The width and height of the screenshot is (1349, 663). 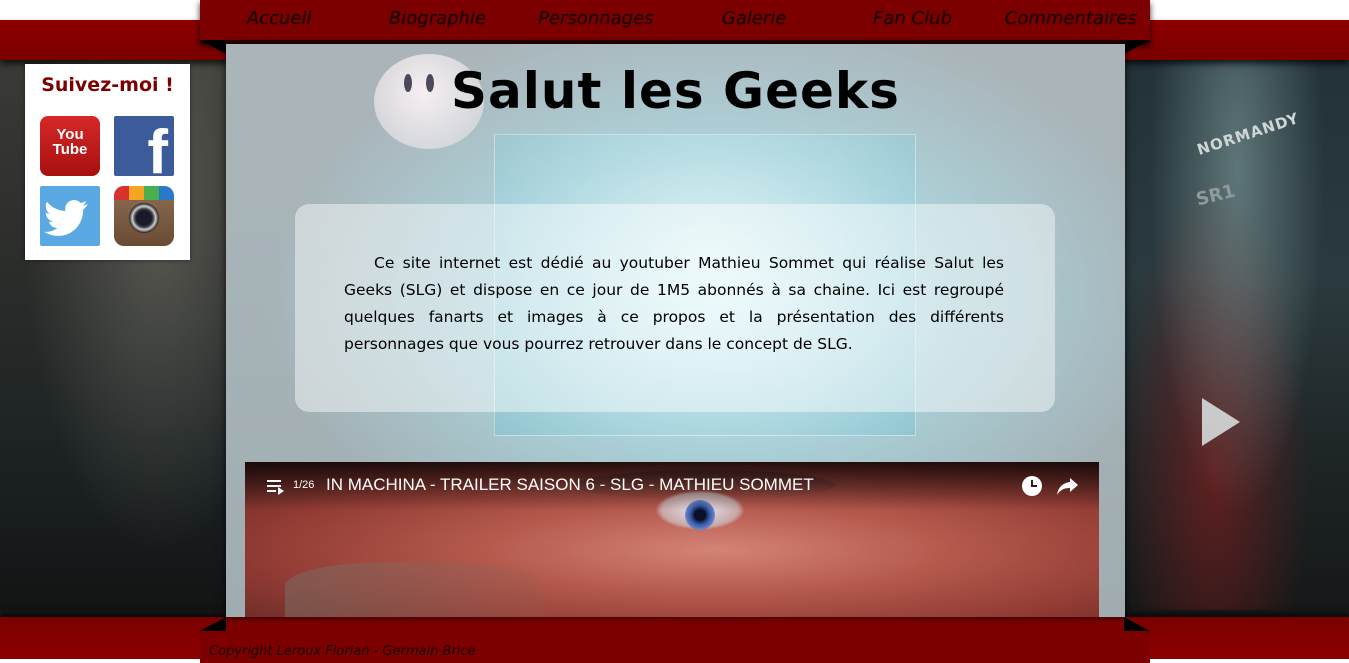 What do you see at coordinates (754, 20) in the screenshot?
I see `nav-item-galerie: Galerie` at bounding box center [754, 20].